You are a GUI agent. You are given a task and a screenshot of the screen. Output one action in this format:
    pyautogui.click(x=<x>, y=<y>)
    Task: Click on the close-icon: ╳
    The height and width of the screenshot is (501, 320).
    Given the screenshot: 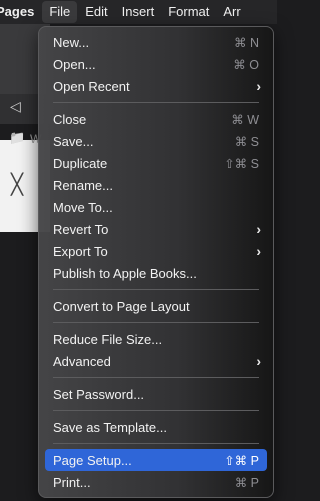 What is the action you would take?
    pyautogui.click(x=17, y=184)
    